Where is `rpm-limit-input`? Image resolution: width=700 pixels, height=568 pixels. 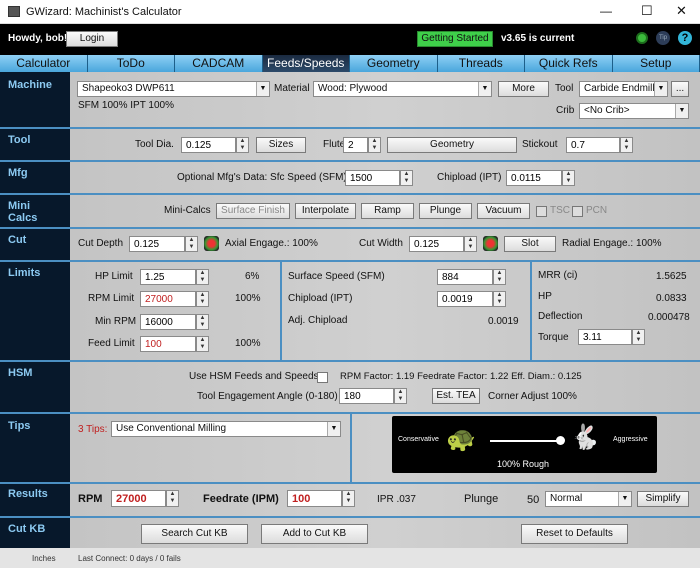 rpm-limit-input is located at coordinates (168, 299).